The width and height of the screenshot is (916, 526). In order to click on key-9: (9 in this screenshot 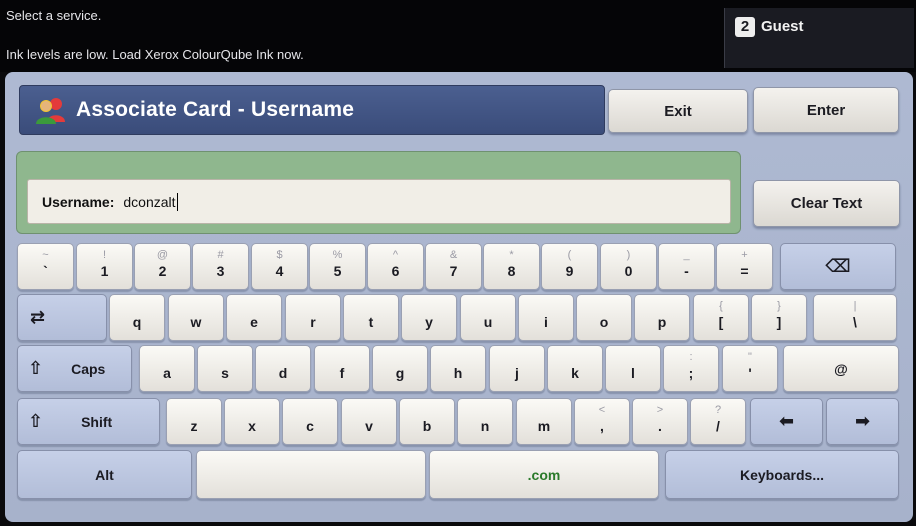, I will do `click(569, 266)`.